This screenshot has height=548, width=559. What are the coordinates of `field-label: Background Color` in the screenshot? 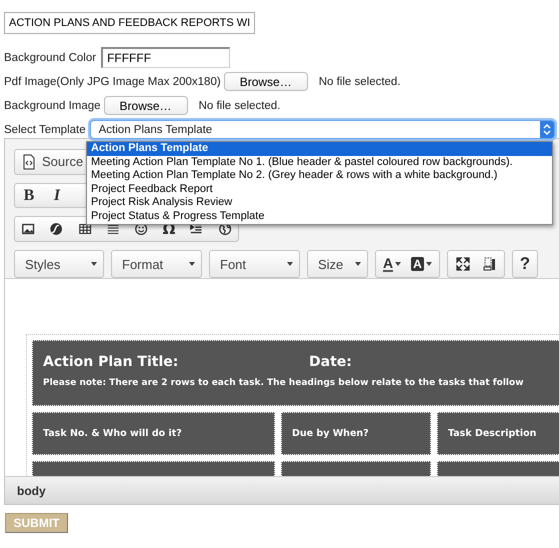 It's located at (50, 58).